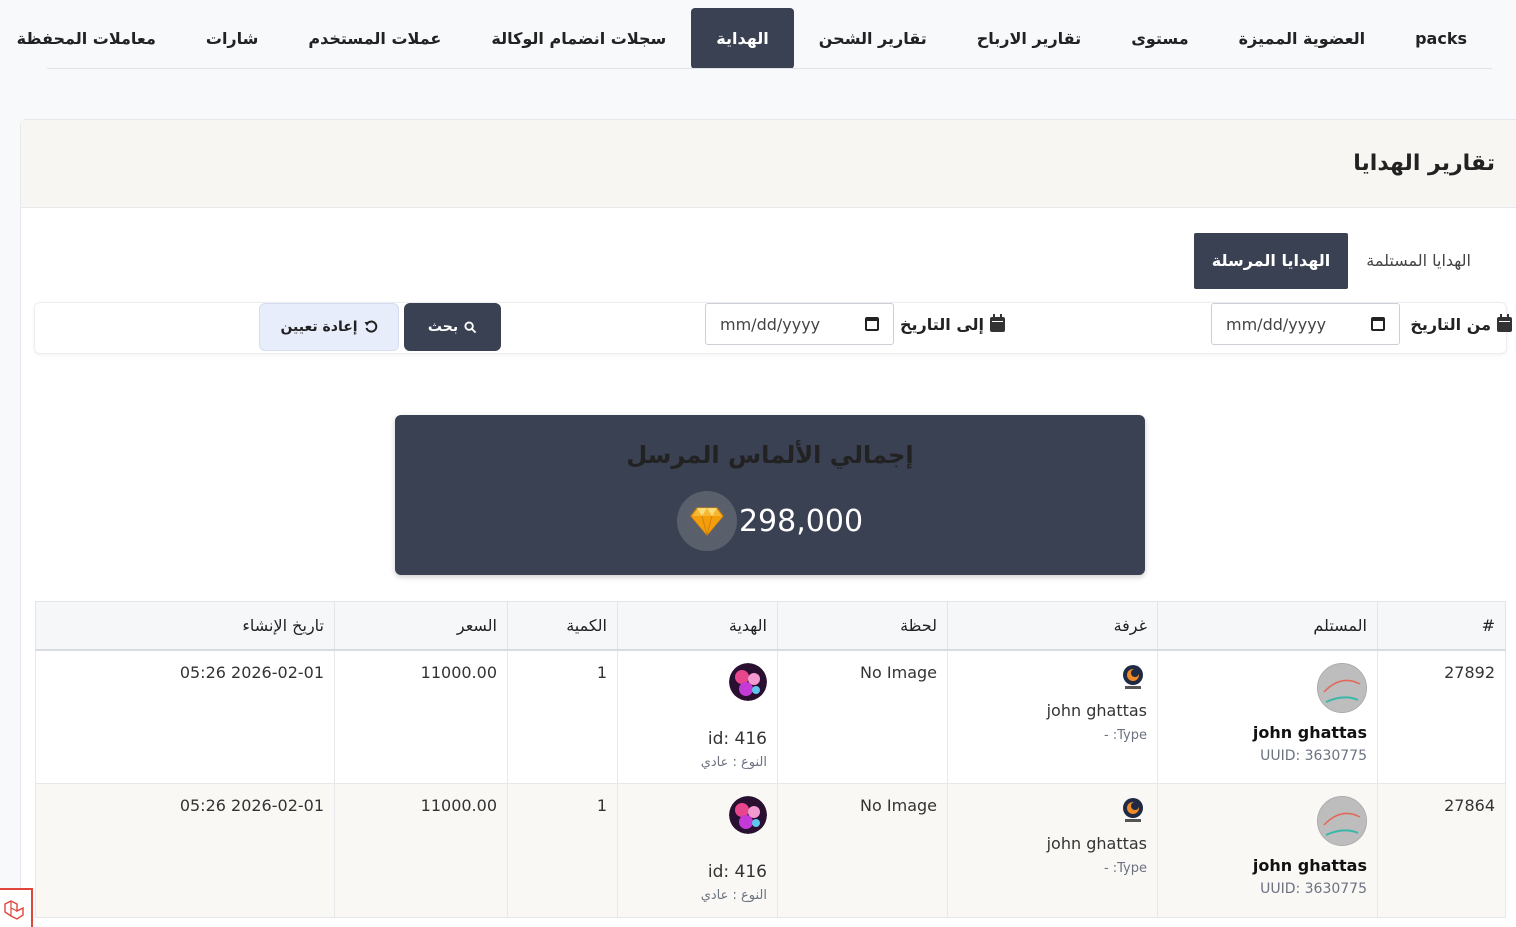 The height and width of the screenshot is (927, 1516). I want to click on col-price: السعر, so click(421, 626).